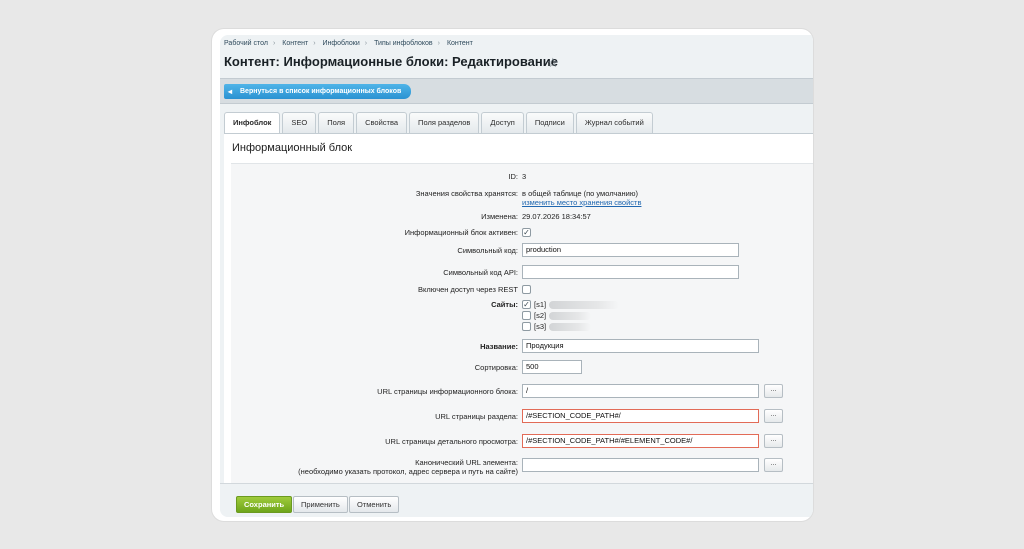  Describe the element at coordinates (556, 216) in the screenshot. I see `modified-value: 29.07.2026 18:34:57` at that location.